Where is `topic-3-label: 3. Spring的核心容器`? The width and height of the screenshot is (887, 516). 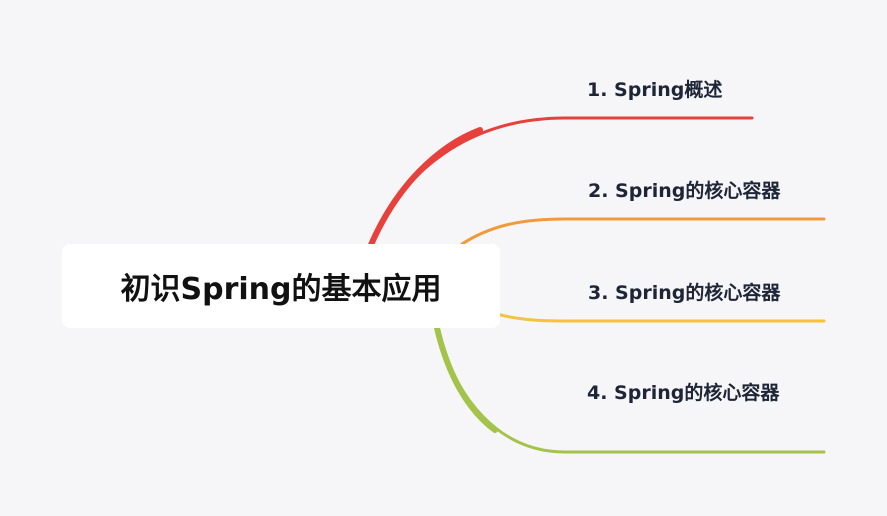 topic-3-label: 3. Spring的核心容器 is located at coordinates (684, 293).